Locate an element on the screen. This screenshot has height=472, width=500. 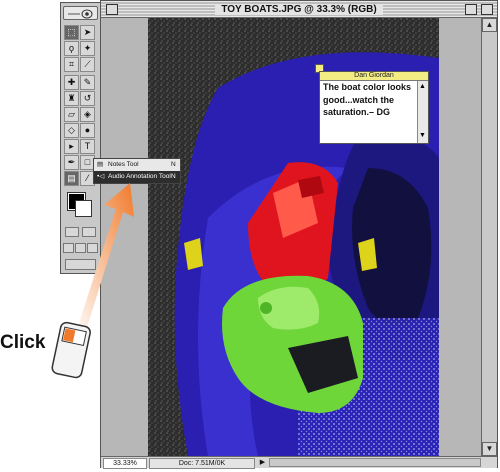
history-brush-icon: ↺ is located at coordinates (87, 98).